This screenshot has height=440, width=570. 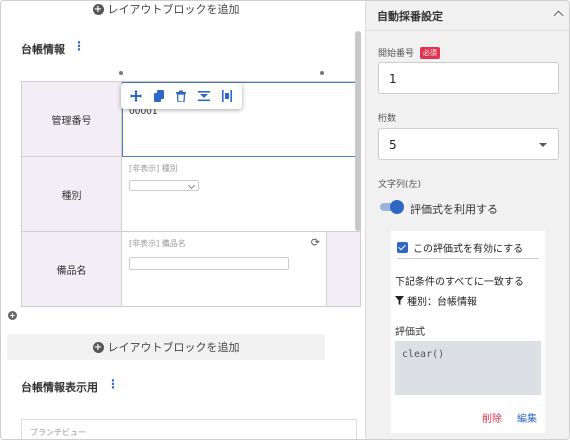 What do you see at coordinates (410, 332) in the screenshot?
I see `expression-label: 評価式` at bounding box center [410, 332].